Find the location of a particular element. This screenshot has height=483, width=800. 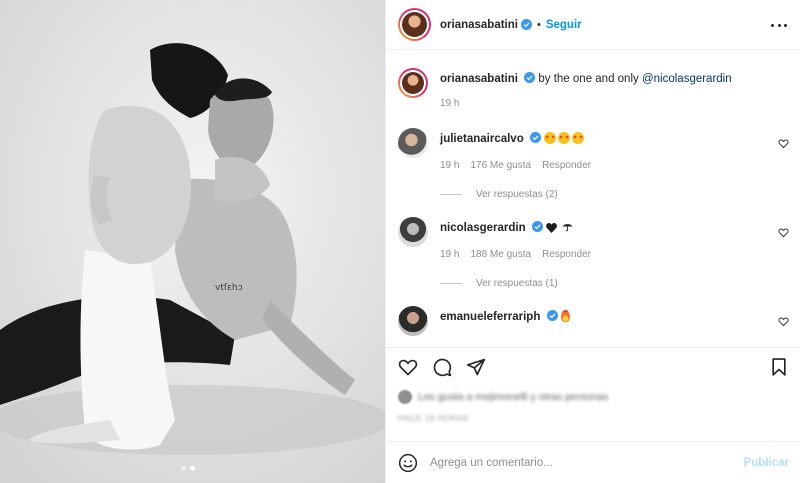

svg-text: vtſɛhɔ is located at coordinates (229, 288).